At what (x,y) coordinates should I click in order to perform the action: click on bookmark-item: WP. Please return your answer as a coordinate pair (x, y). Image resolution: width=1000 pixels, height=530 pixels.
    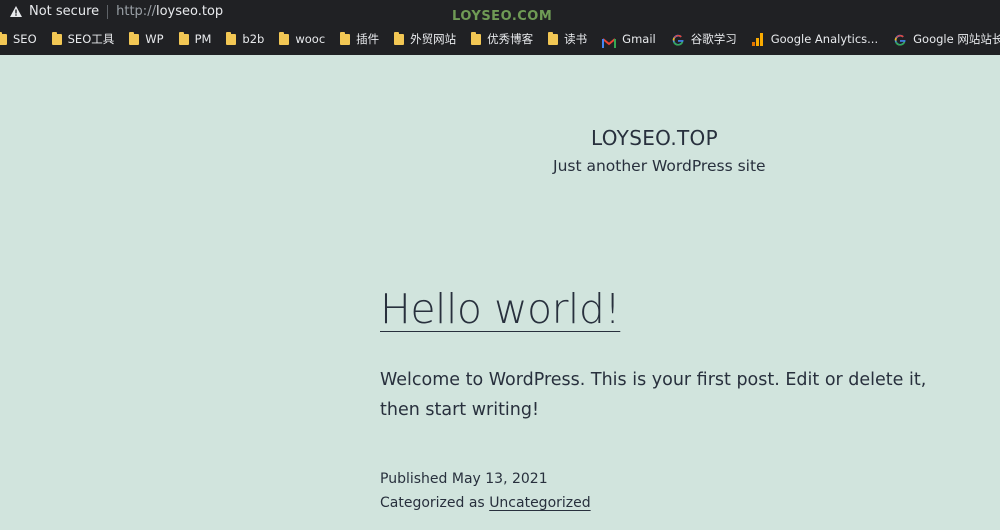
    Looking at the image, I should click on (146, 38).